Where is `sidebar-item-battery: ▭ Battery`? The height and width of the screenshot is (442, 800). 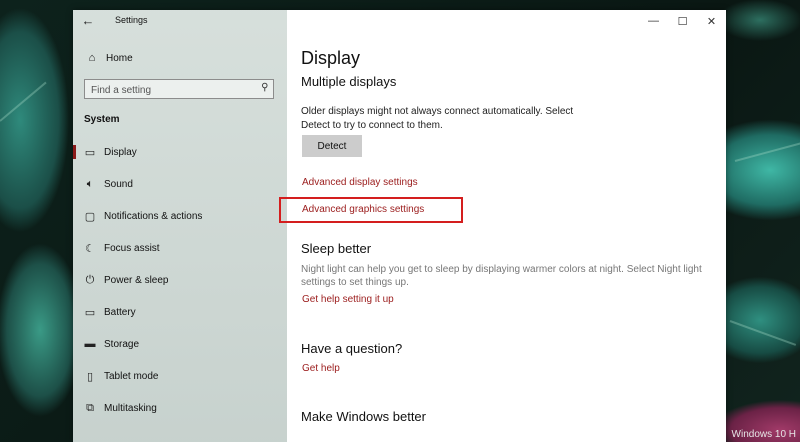
sidebar-item-battery: ▭ Battery is located at coordinates (180, 312).